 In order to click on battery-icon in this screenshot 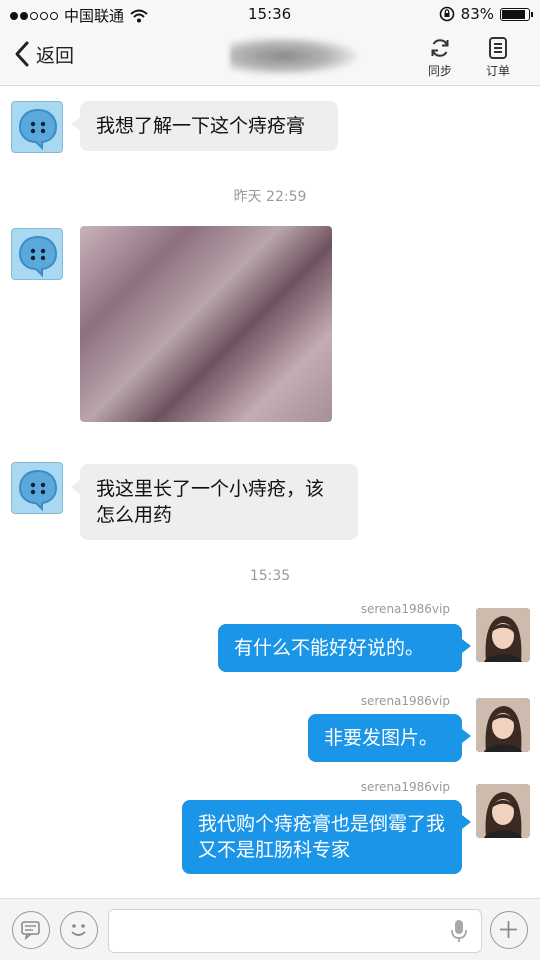, I will do `click(516, 14)`.